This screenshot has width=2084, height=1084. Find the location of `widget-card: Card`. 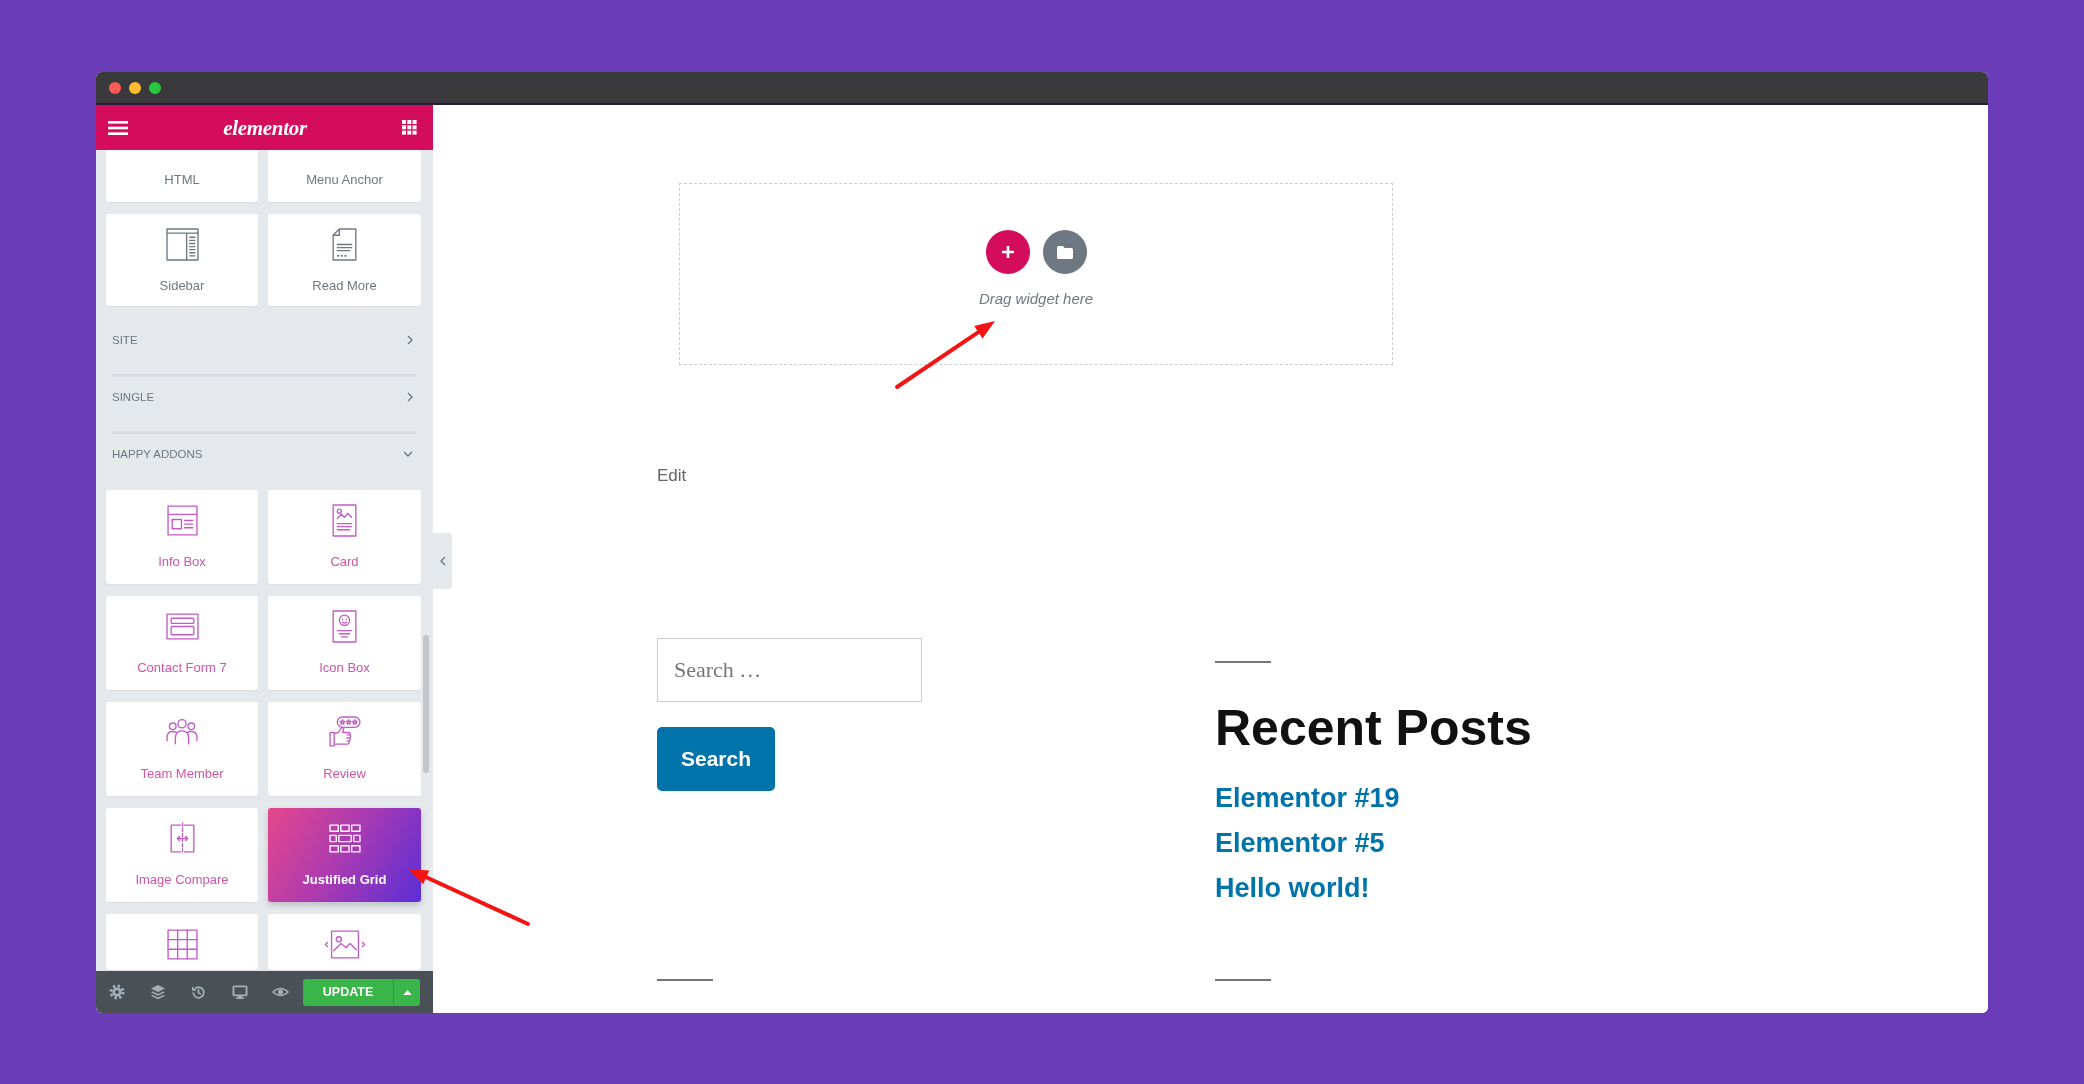

widget-card: Card is located at coordinates (344, 537).